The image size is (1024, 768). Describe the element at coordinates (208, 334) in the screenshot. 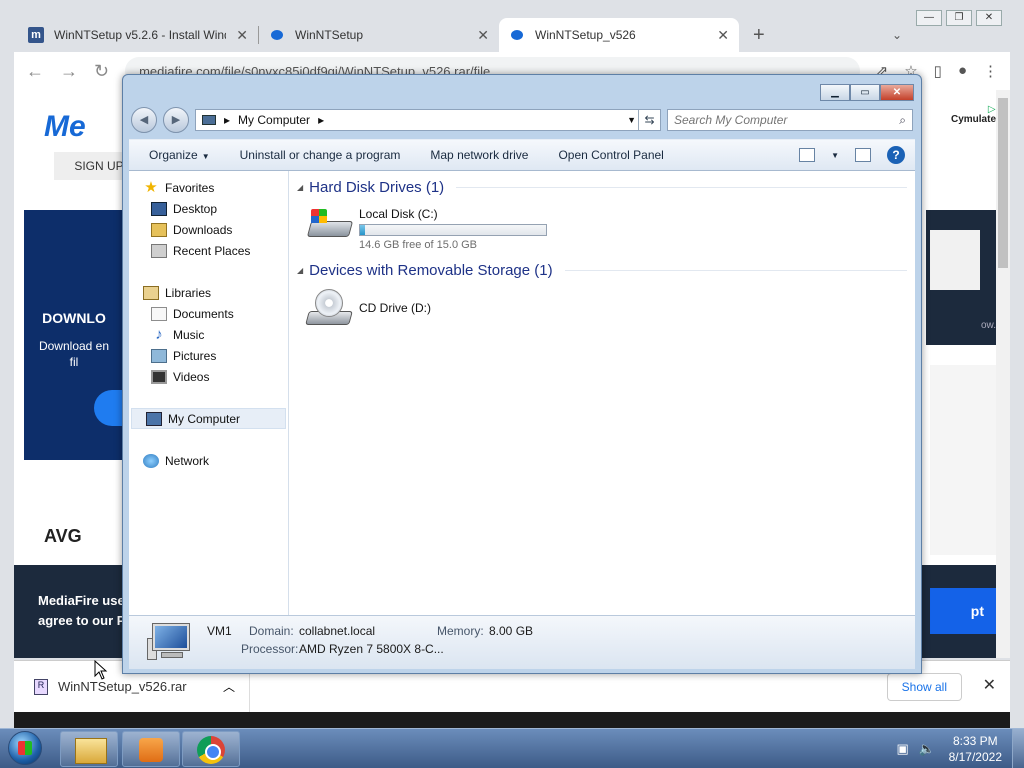

I see `nav-music: ♪ Music` at that location.